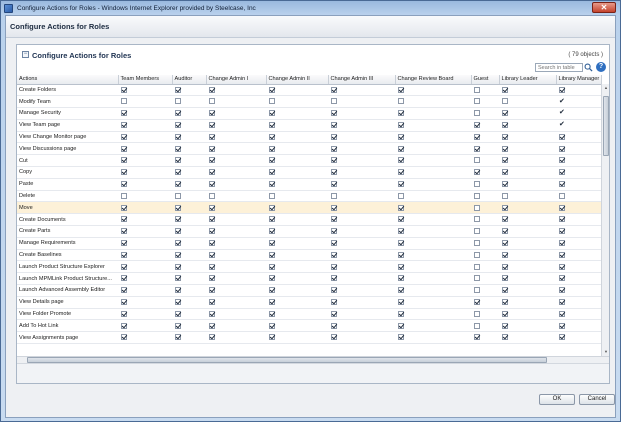  I want to click on horizontal-scrollbar, so click(313, 359).